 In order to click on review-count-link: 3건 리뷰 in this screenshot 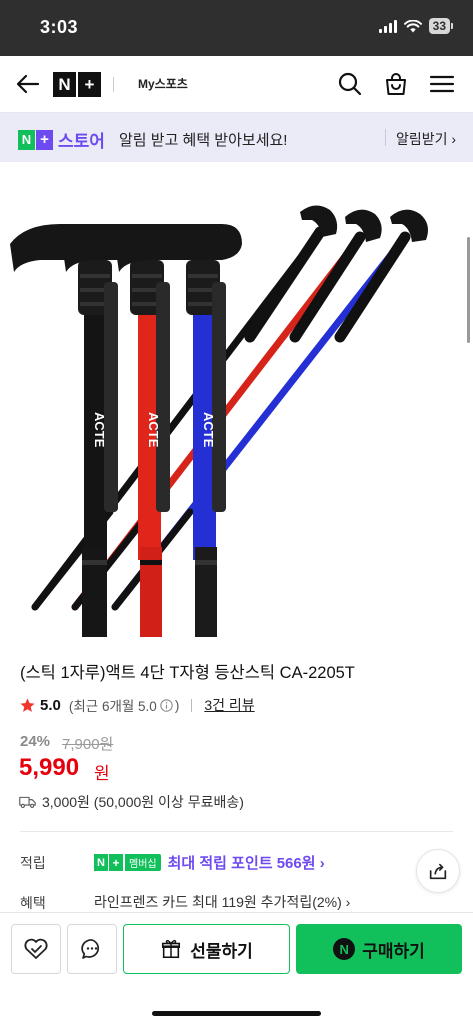, I will do `click(229, 705)`.